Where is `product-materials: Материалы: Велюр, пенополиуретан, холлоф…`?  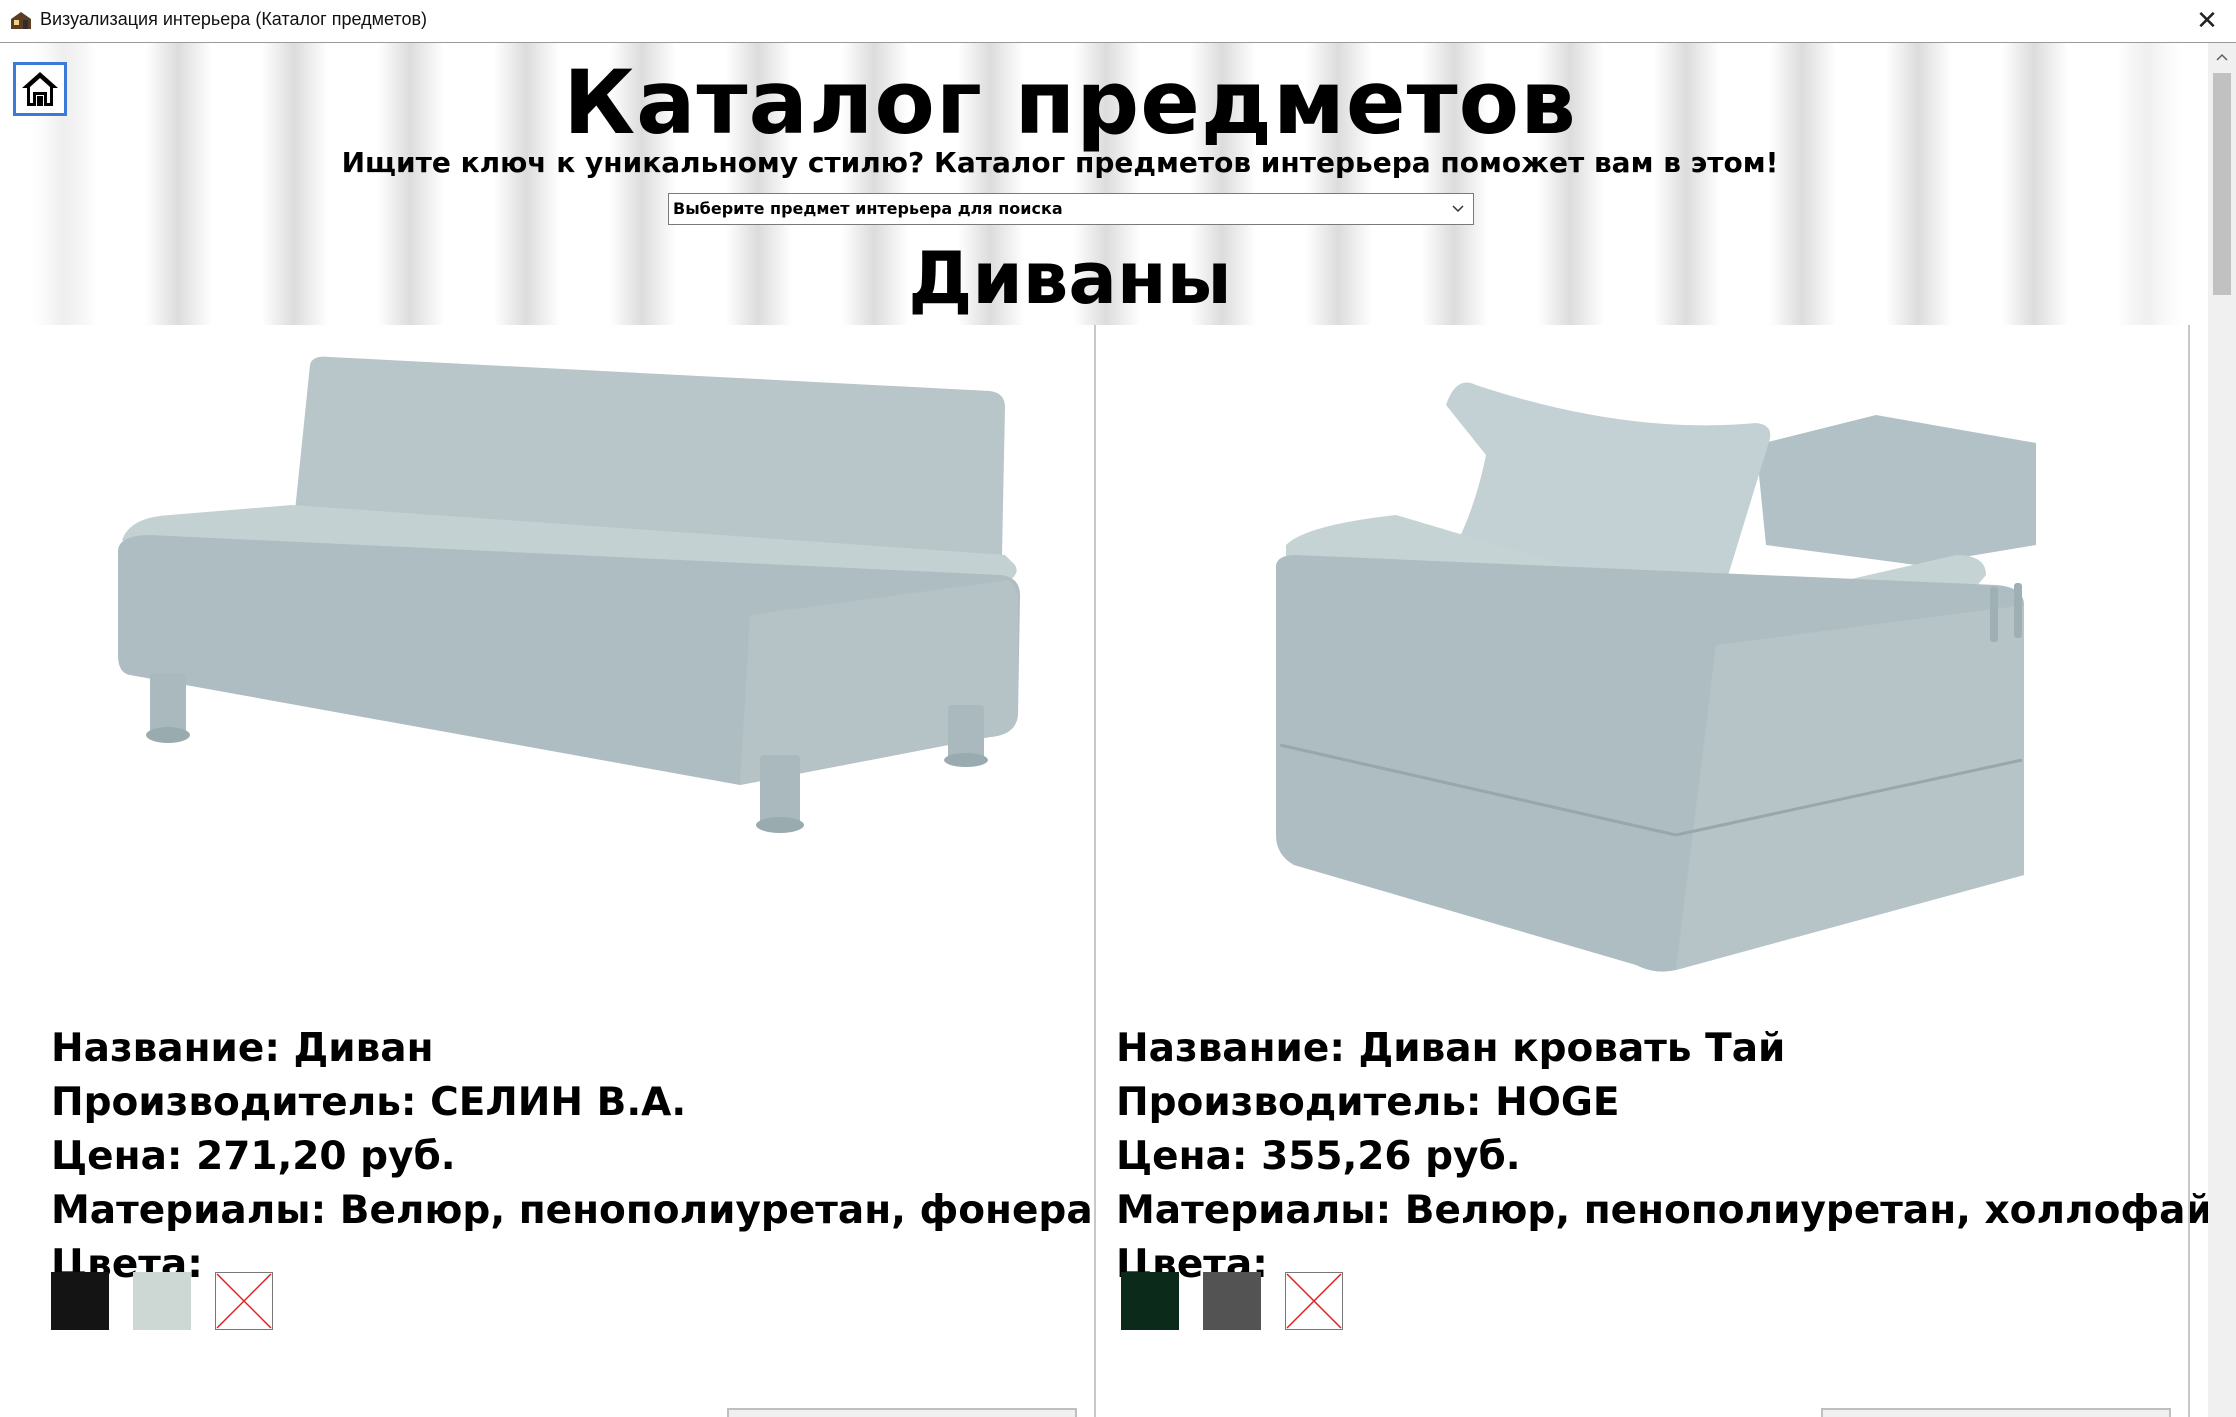 product-materials: Материалы: Велюр, пенополиуретан, холлоф… is located at coordinates (1662, 1210).